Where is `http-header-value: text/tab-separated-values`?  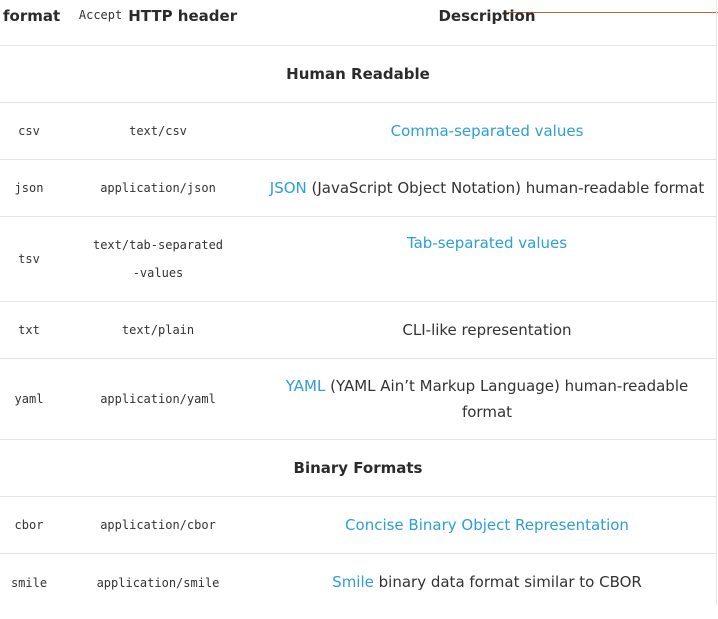
http-header-value: text/tab-separated-values is located at coordinates (158, 259).